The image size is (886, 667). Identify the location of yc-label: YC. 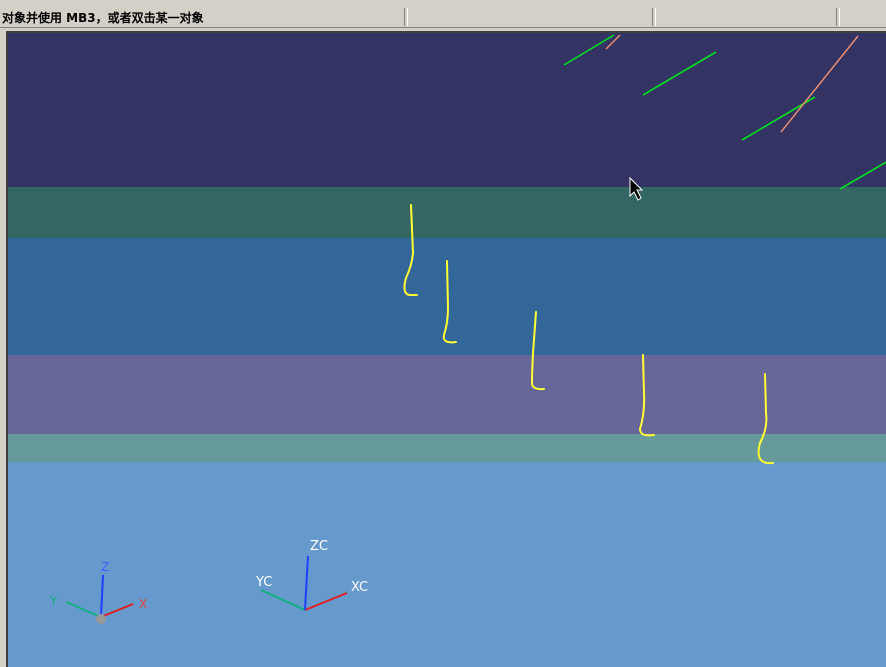
(263, 582).